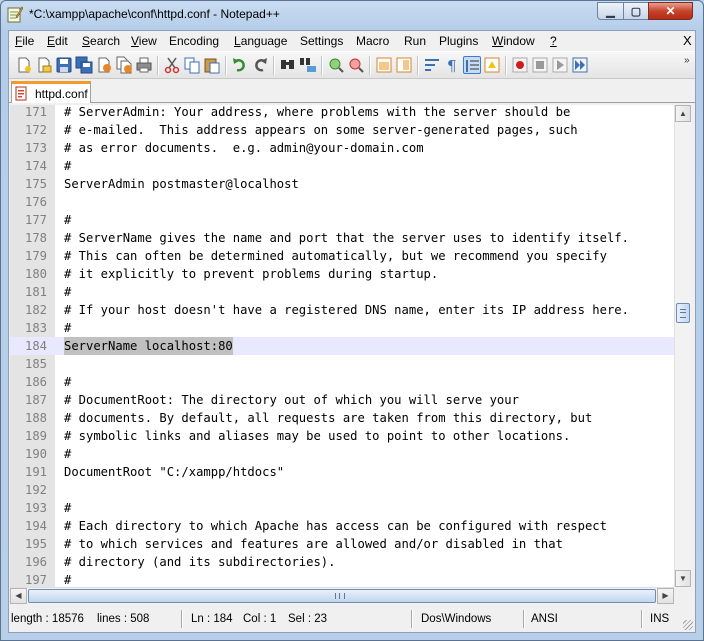 This screenshot has width=704, height=641. Describe the element at coordinates (144, 41) in the screenshot. I see `menu-view: View` at that location.